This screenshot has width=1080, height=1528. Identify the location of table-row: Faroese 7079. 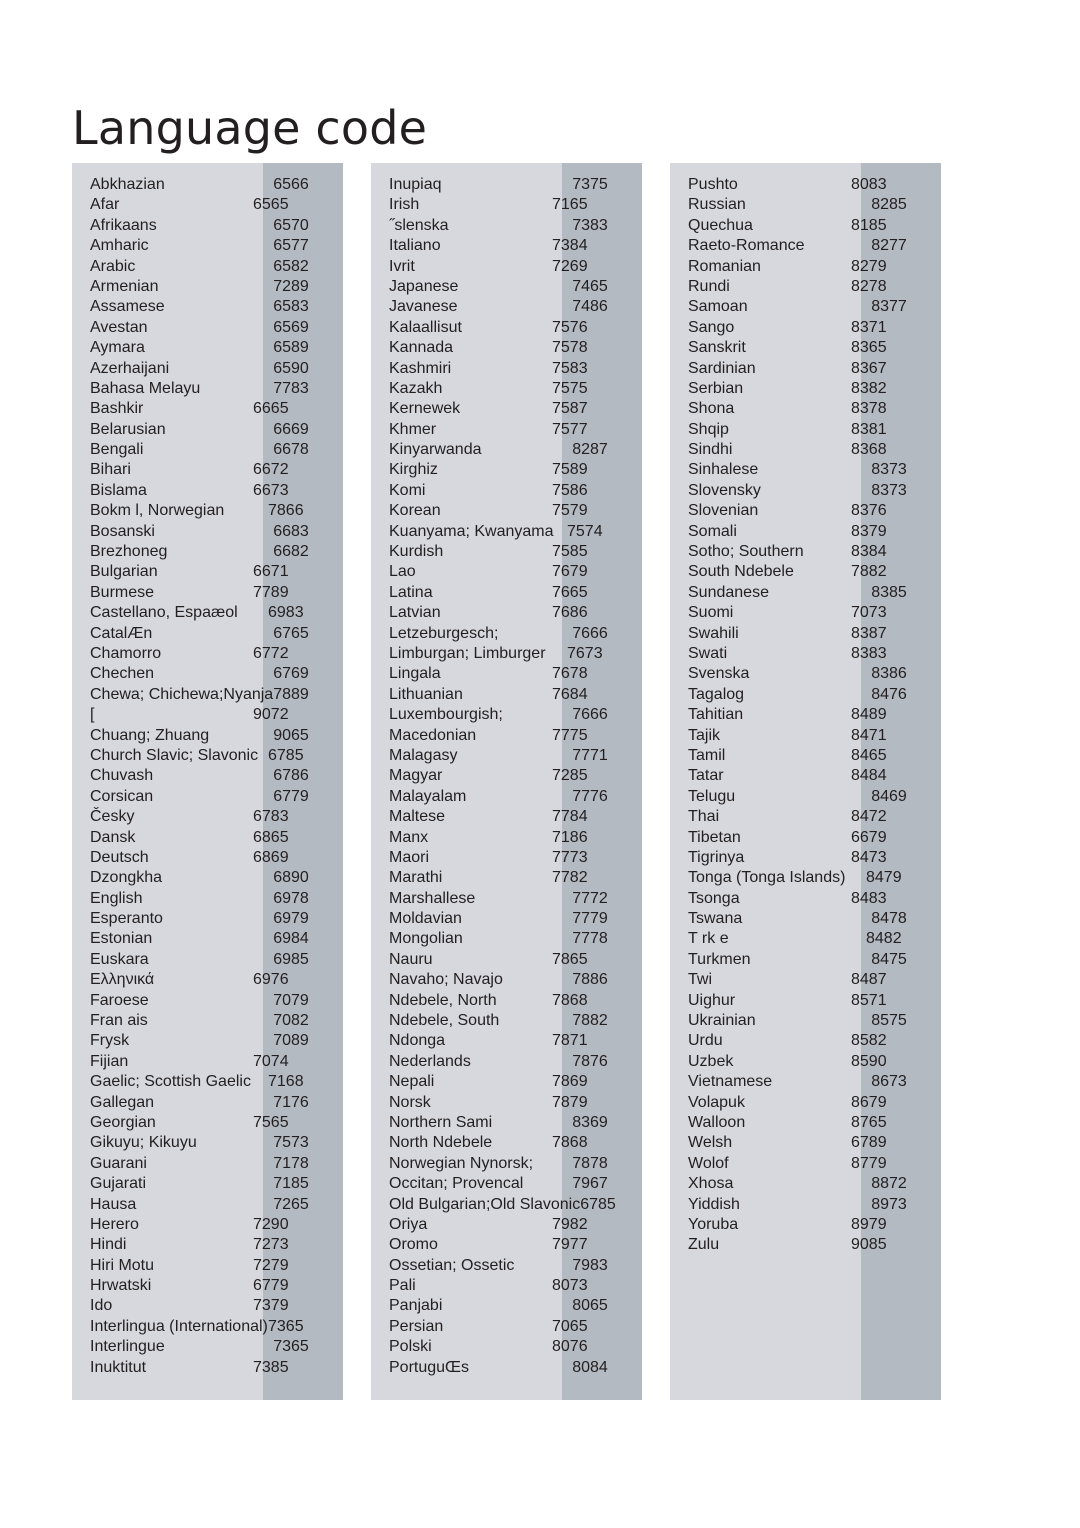
(207, 1001).